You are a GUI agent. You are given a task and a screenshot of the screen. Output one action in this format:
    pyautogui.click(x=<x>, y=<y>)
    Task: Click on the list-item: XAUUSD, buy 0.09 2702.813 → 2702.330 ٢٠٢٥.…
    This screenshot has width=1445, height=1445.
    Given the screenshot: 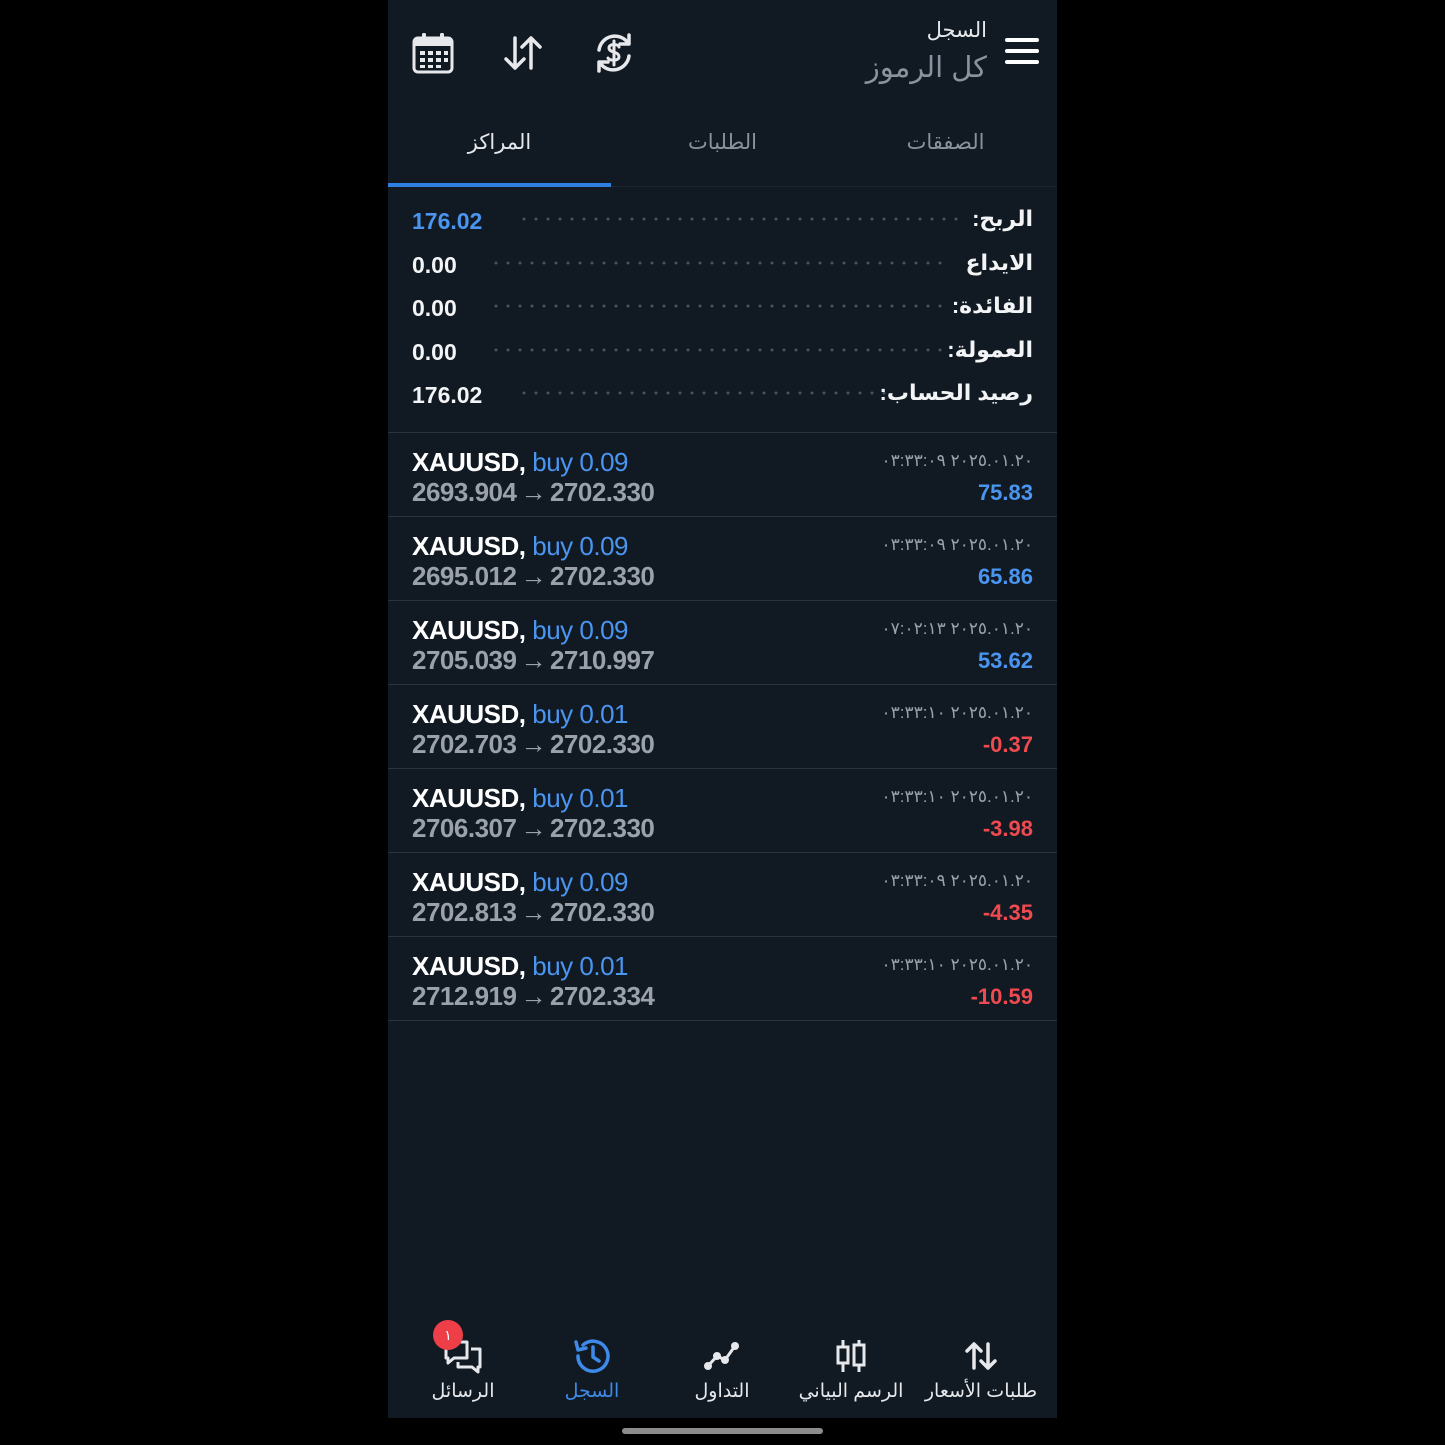 What is the action you would take?
    pyautogui.click(x=722, y=895)
    